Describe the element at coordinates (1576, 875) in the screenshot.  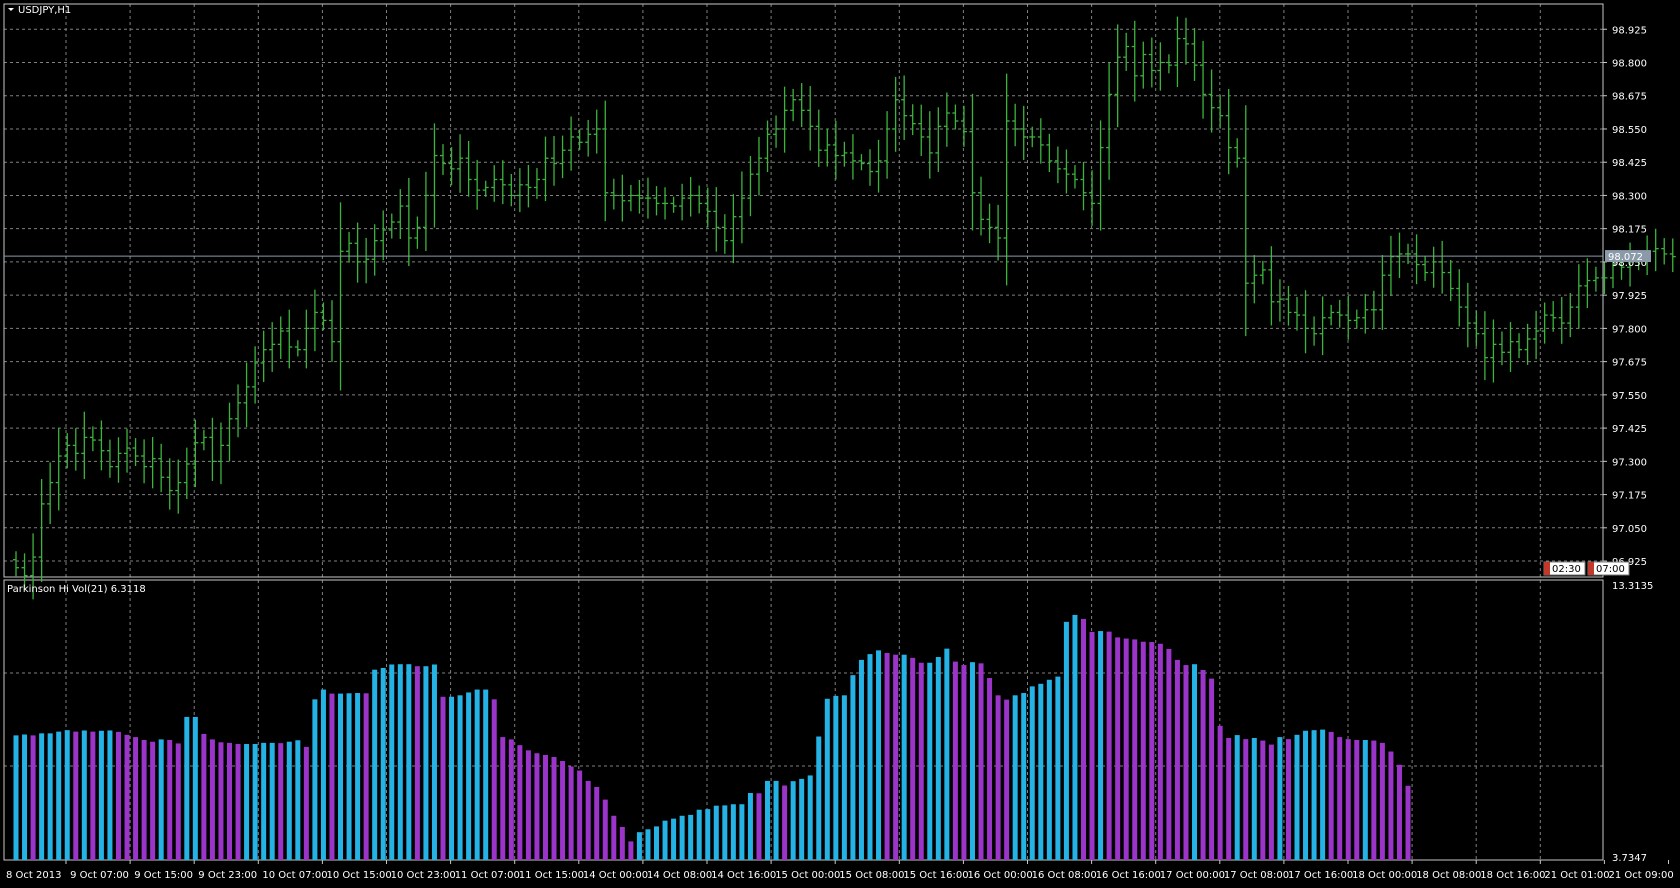
I see `time-tick-label: 21 Oct 01:00` at that location.